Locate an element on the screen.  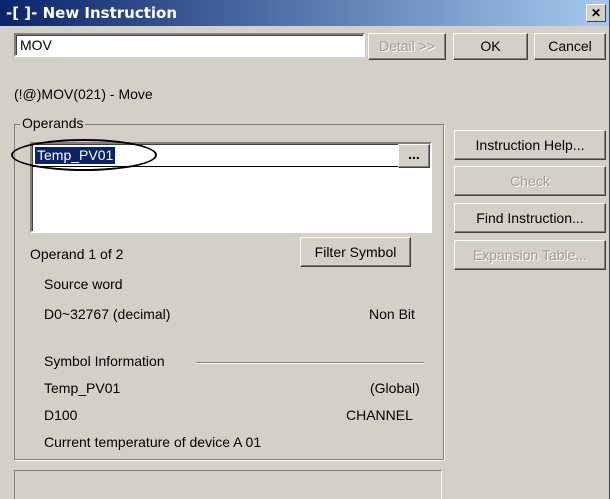
ok-button: OK is located at coordinates (490, 46).